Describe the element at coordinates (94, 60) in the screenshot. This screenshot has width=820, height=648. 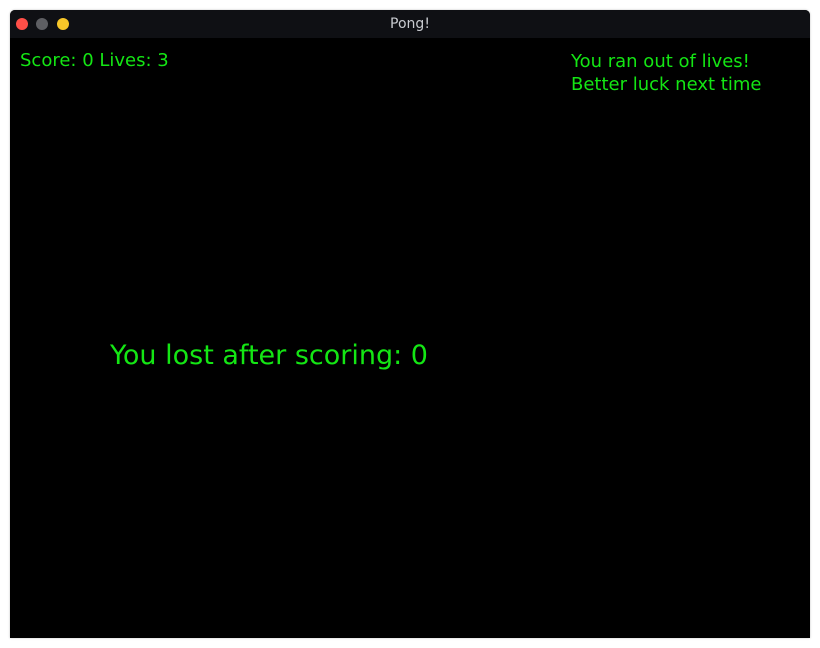
I see `score-lives-text: Score: 0 Lives: 3` at that location.